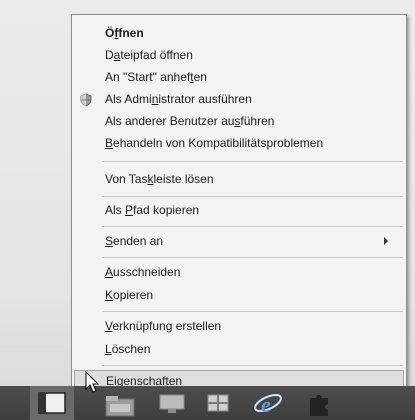 The image size is (415, 420). Describe the element at coordinates (190, 121) in the screenshot. I see `menu-item-label: Als anderer Benutzer ausführen` at that location.